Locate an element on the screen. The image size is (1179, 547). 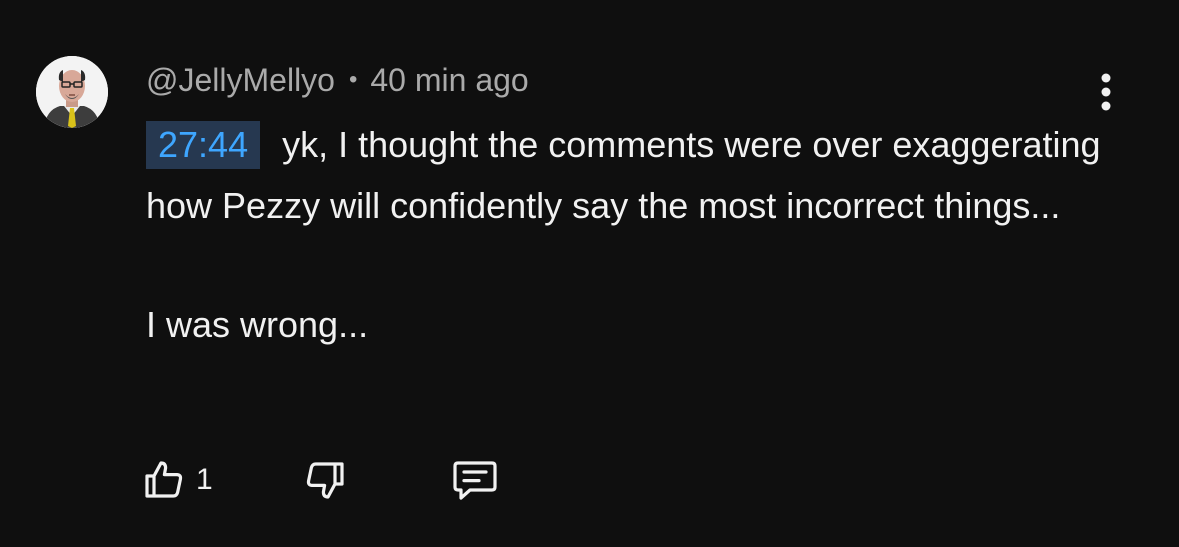
thumbs-down-icon is located at coordinates (325, 480).